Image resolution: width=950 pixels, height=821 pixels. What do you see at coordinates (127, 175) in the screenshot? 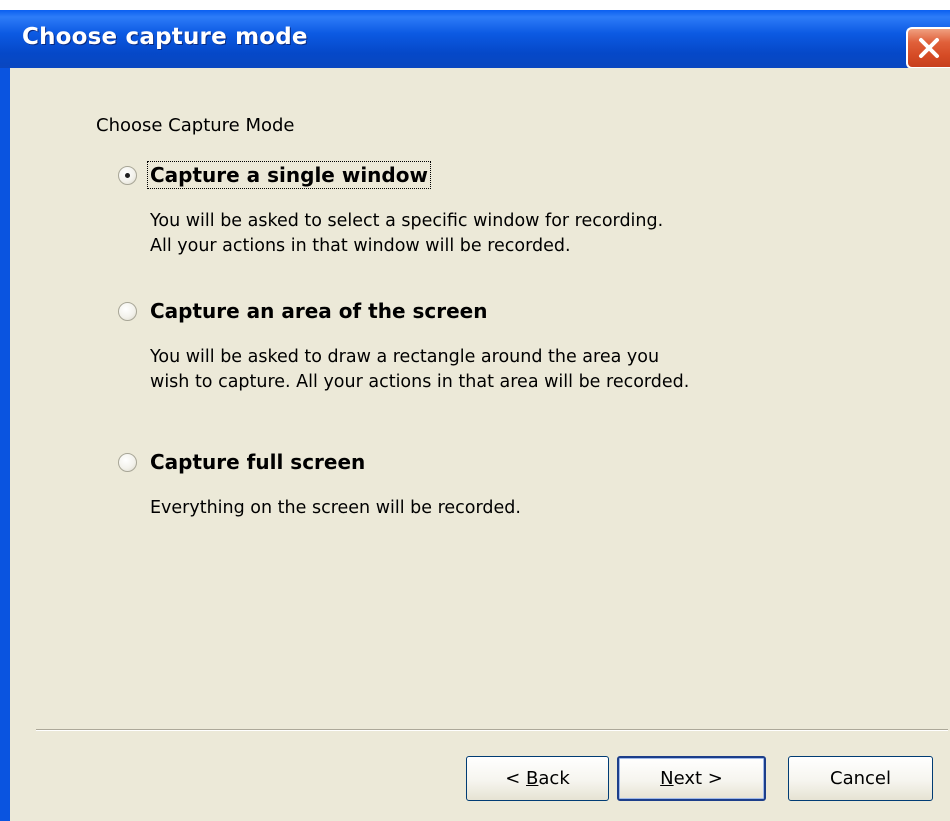
I see `radio-single-window` at bounding box center [127, 175].